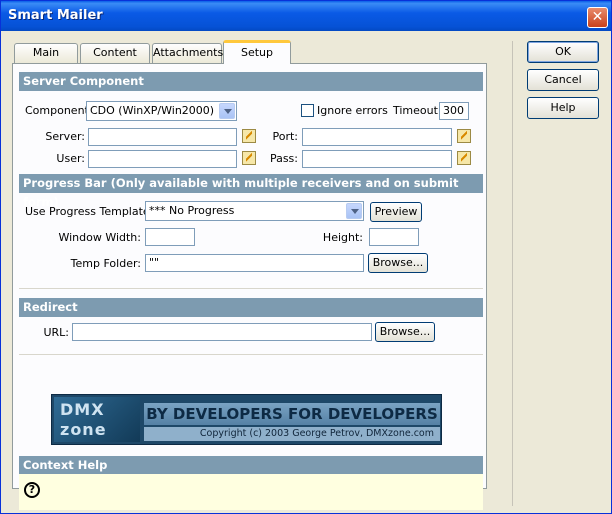 The height and width of the screenshot is (514, 612). I want to click on user-label: User:, so click(70, 158).